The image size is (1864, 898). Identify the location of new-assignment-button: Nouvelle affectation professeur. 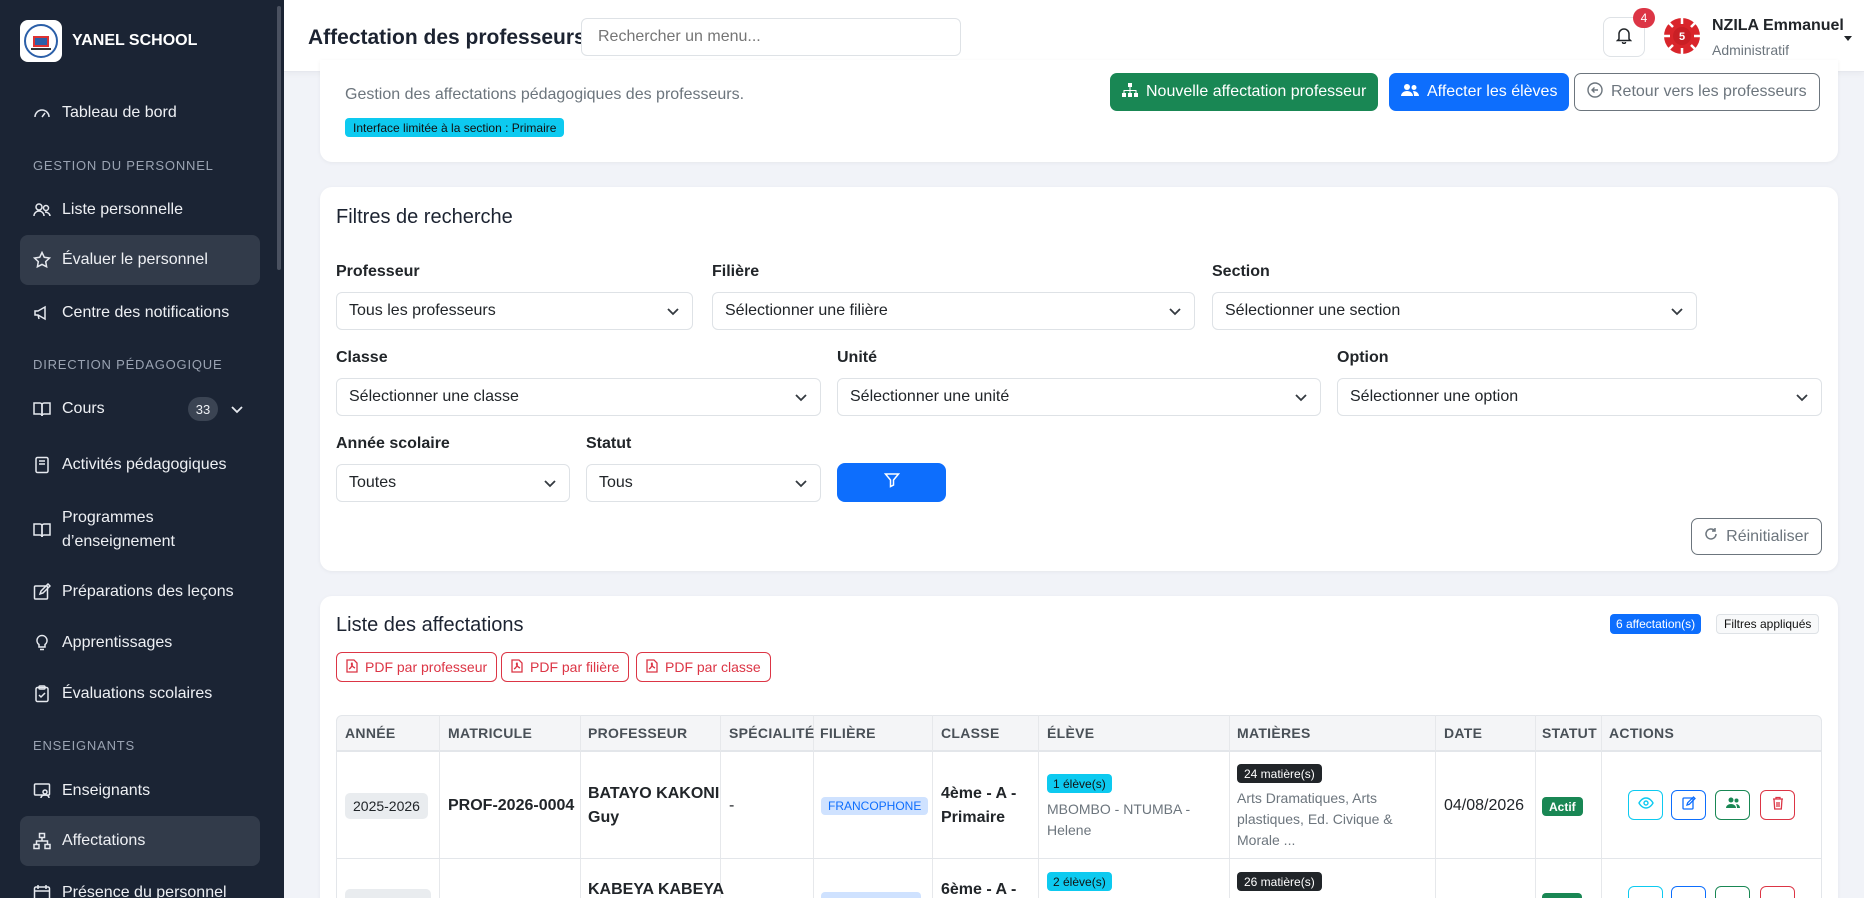
(1244, 92).